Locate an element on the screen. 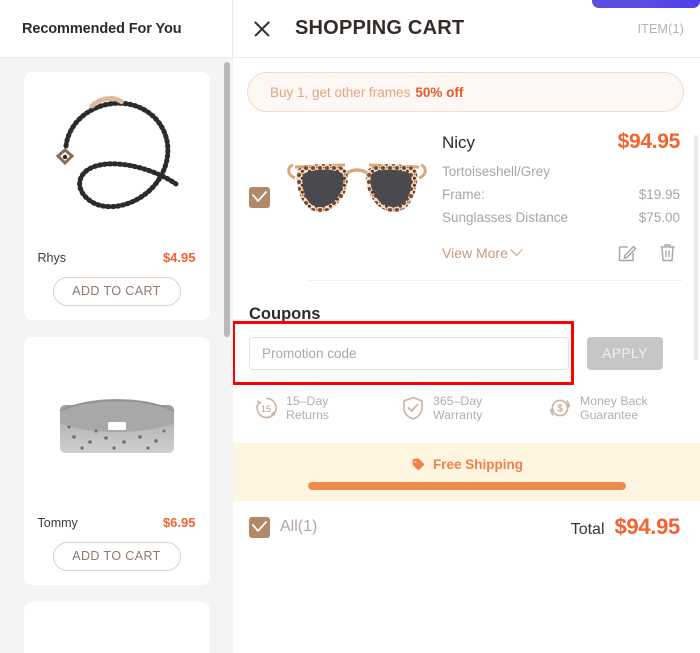  list-item-partial is located at coordinates (116, 627).